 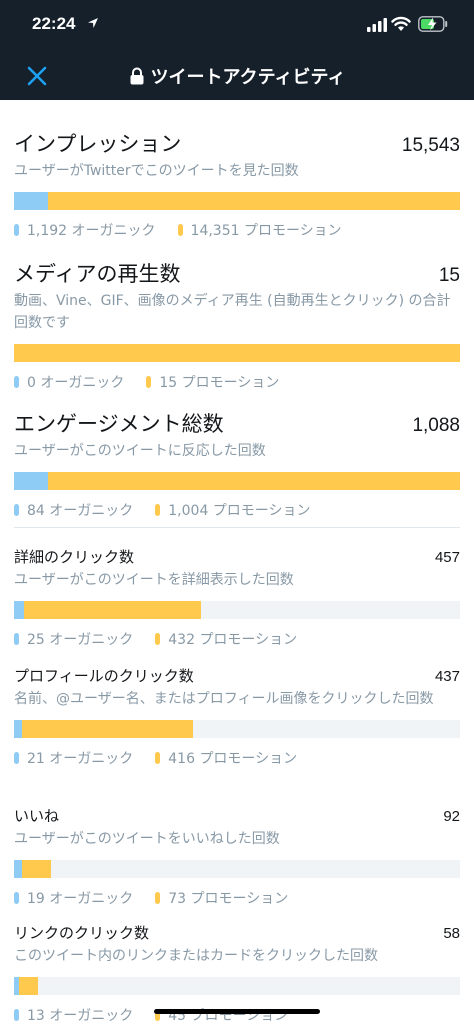 What do you see at coordinates (82, 933) in the screenshot?
I see `metric-title: リンクのクリック数` at bounding box center [82, 933].